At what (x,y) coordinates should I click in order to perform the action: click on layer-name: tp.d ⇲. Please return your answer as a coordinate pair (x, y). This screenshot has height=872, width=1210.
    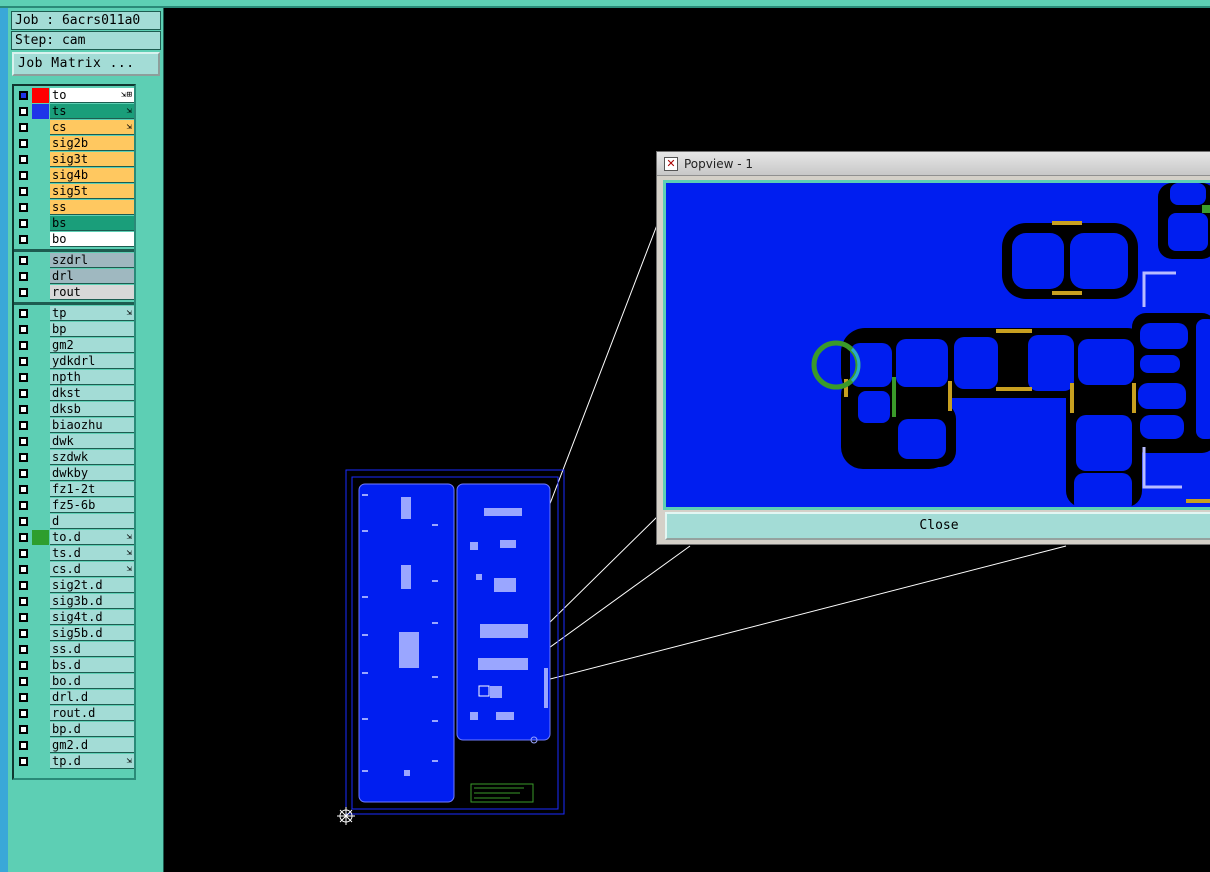
    Looking at the image, I should click on (92, 761).